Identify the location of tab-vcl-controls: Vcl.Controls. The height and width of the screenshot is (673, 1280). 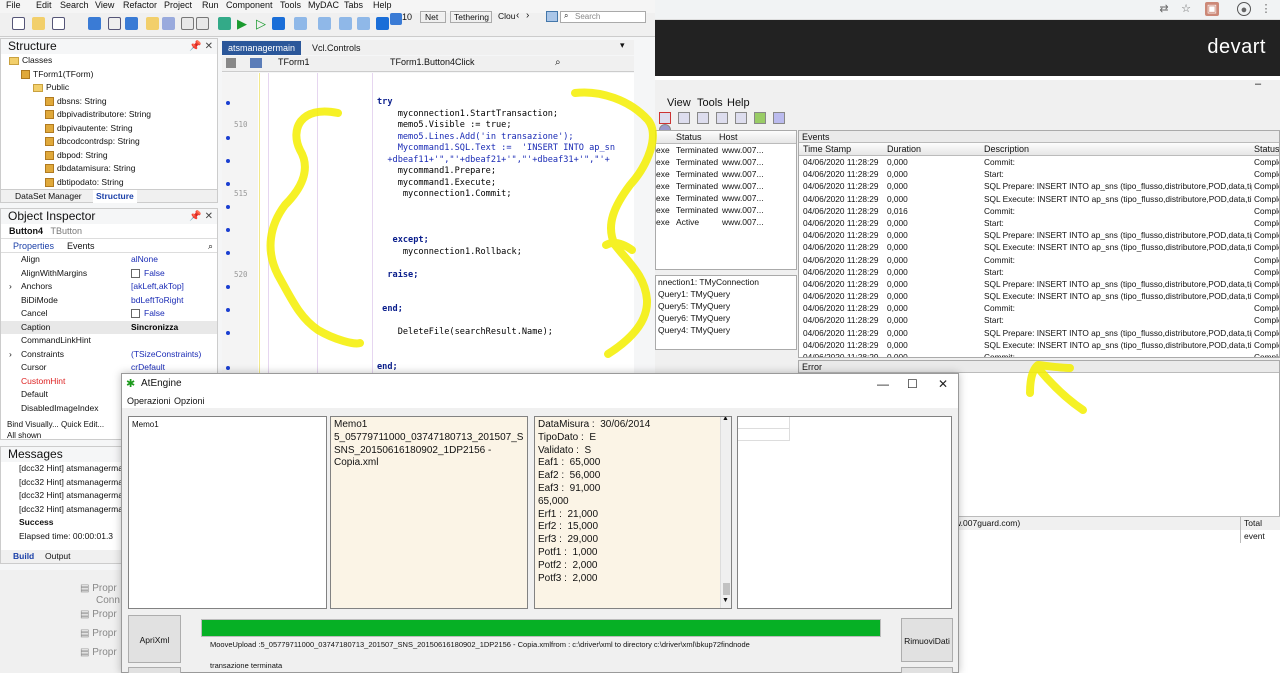
(336, 48).